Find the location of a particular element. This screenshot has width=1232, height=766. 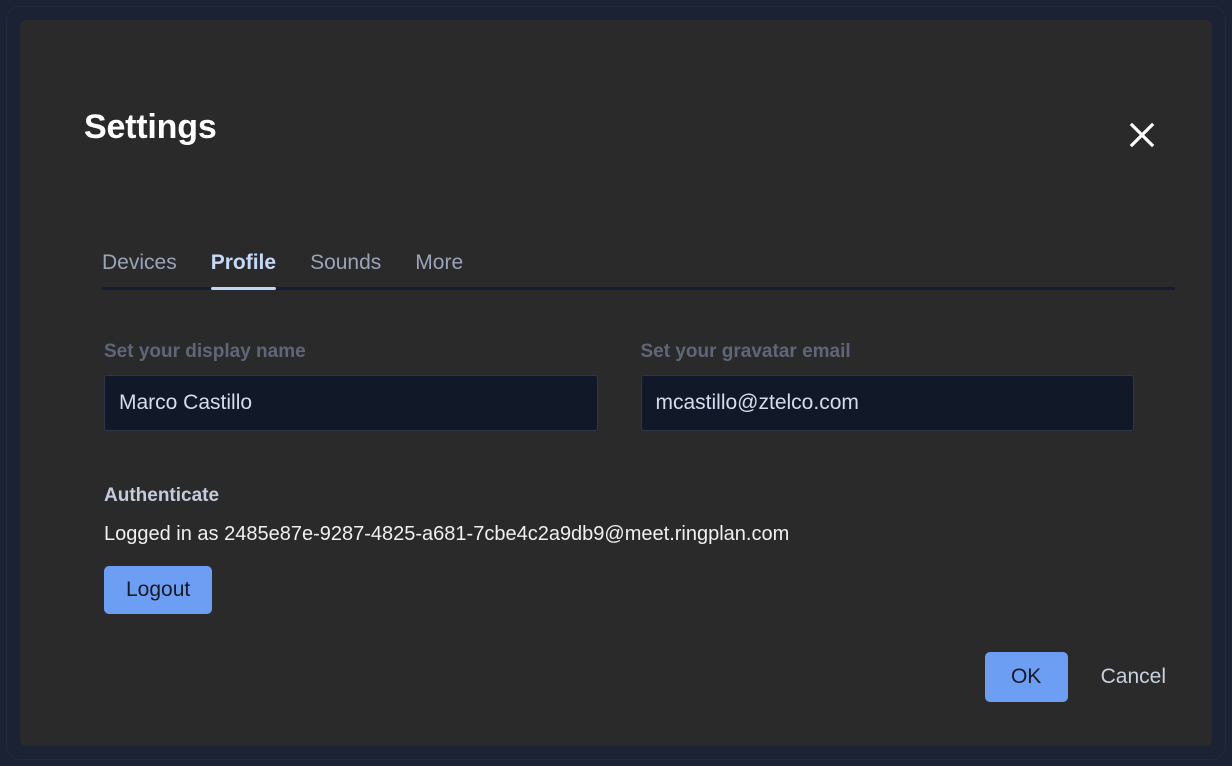

tab-profile: Profile is located at coordinates (243, 271).